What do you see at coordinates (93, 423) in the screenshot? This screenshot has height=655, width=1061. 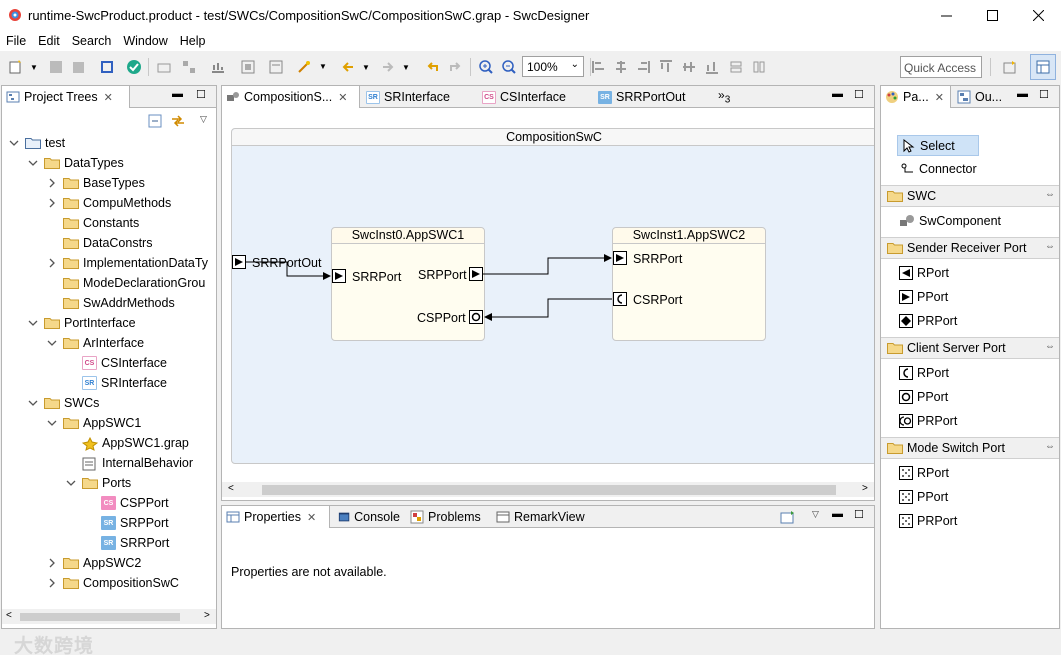 I see `tree-item: AppSWC1` at bounding box center [93, 423].